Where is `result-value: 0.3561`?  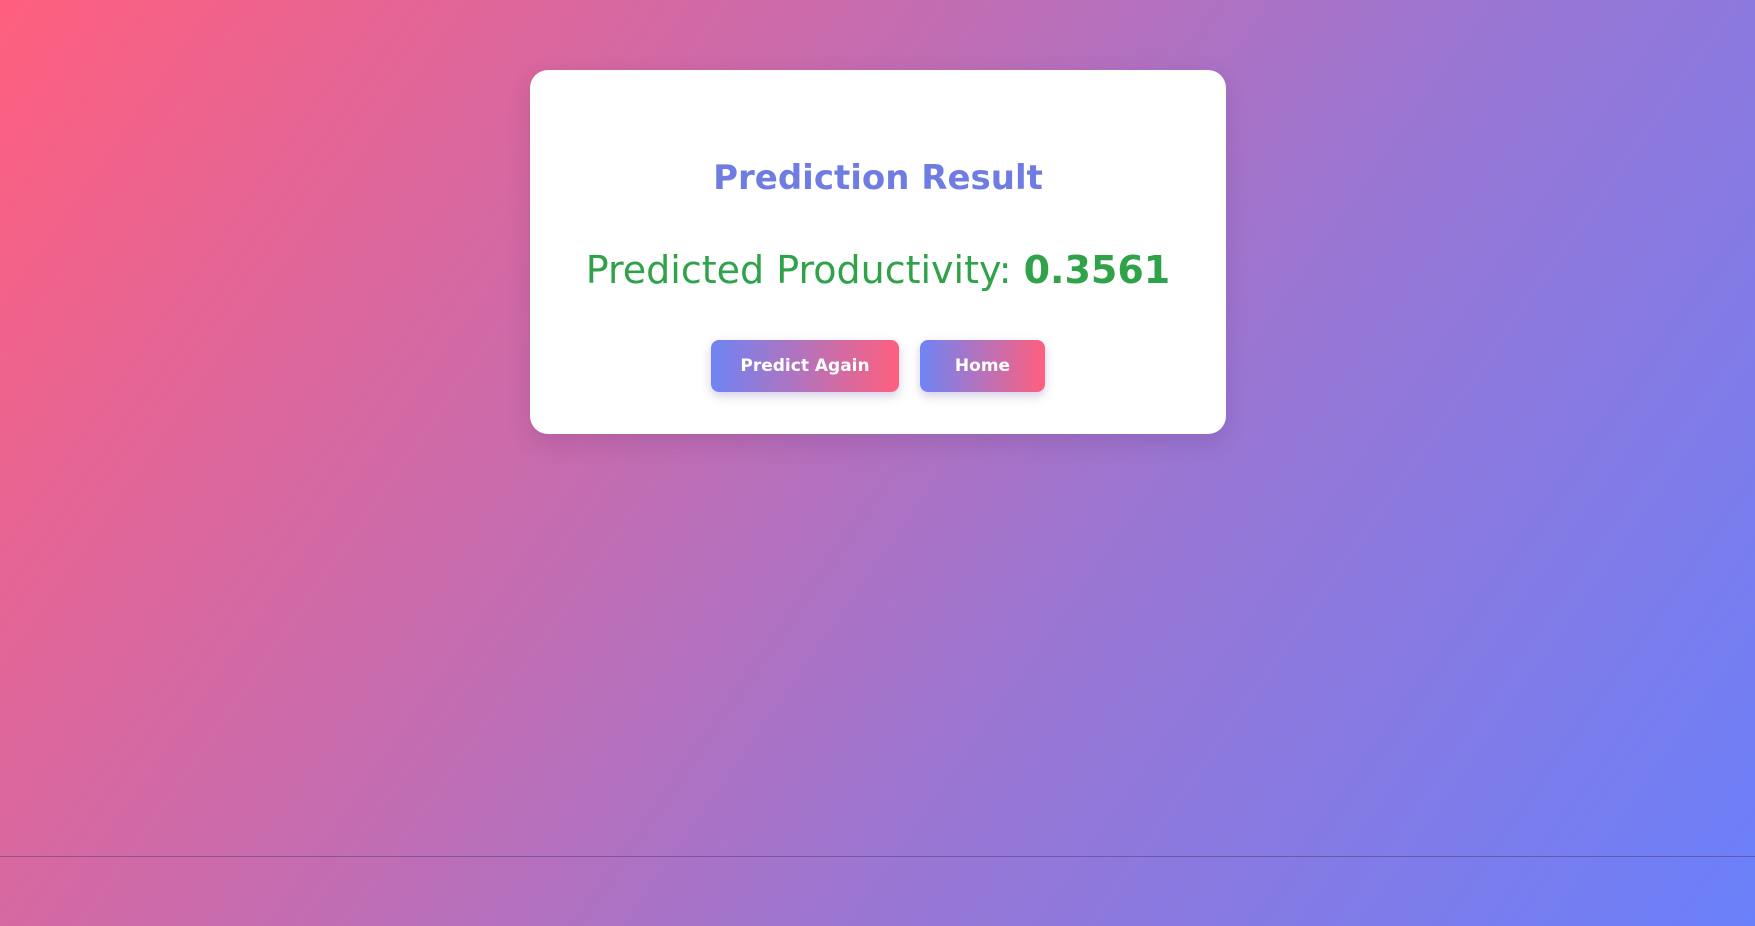
result-value: 0.3561 is located at coordinates (1097, 270).